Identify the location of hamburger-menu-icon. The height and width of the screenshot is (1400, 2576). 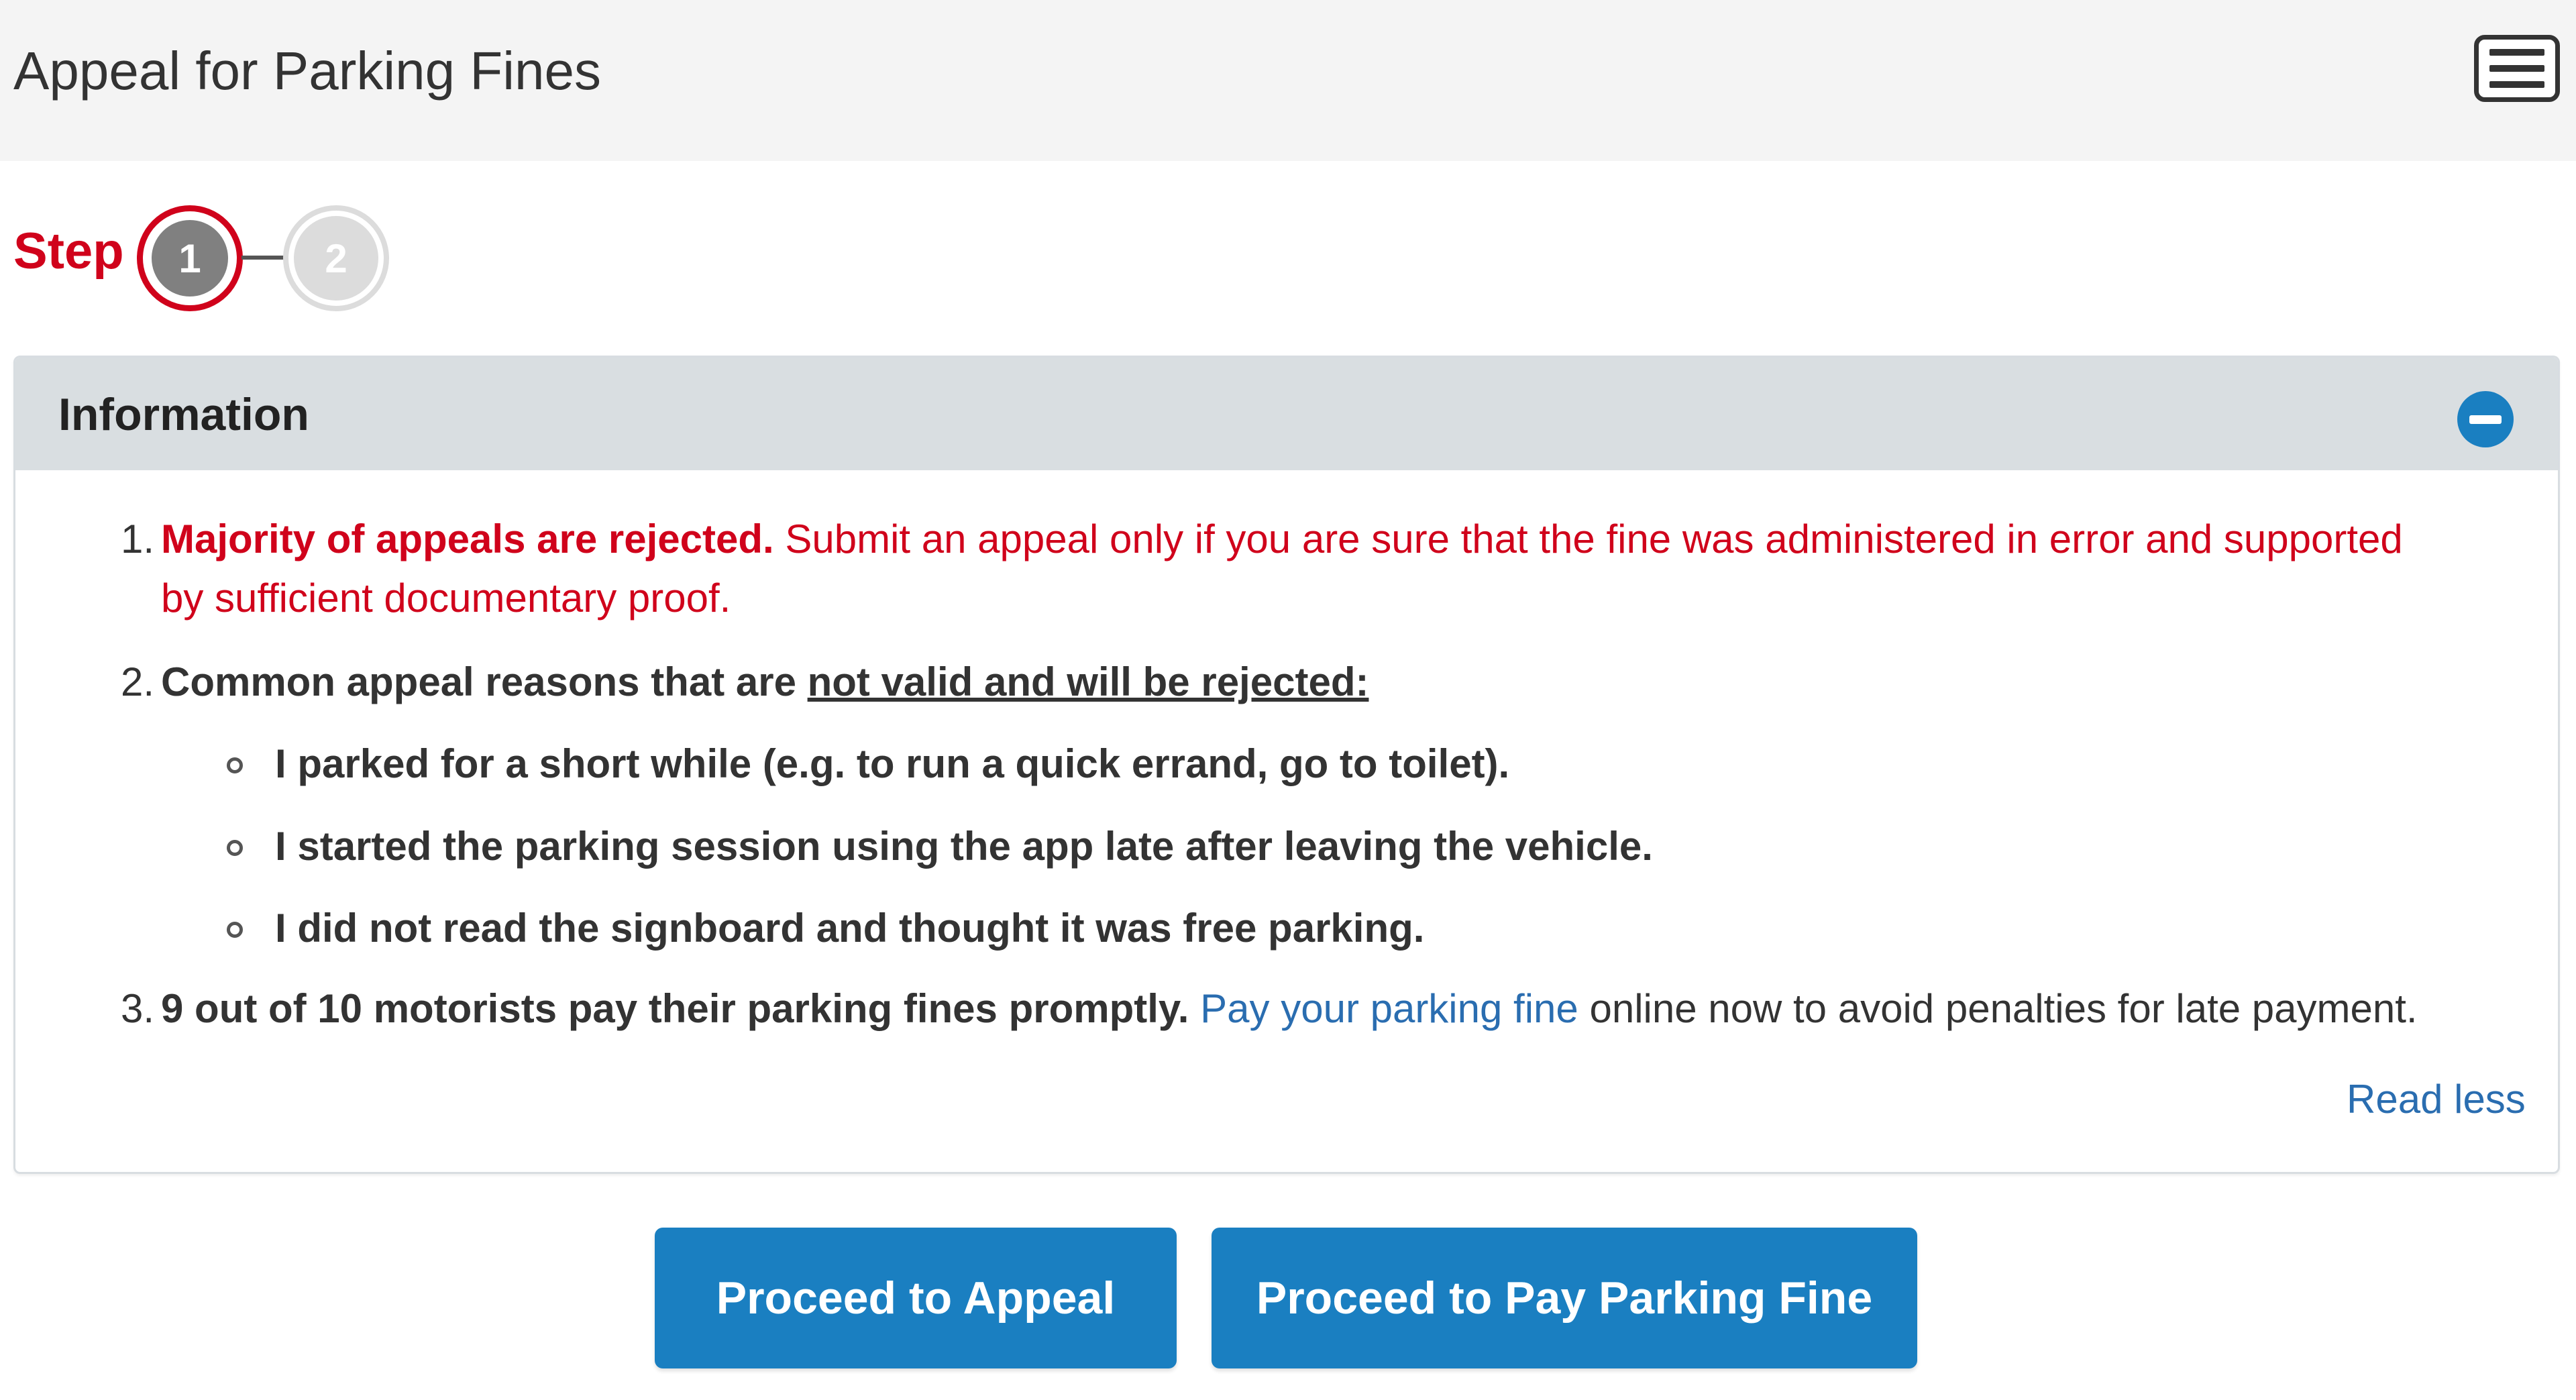
(2517, 68).